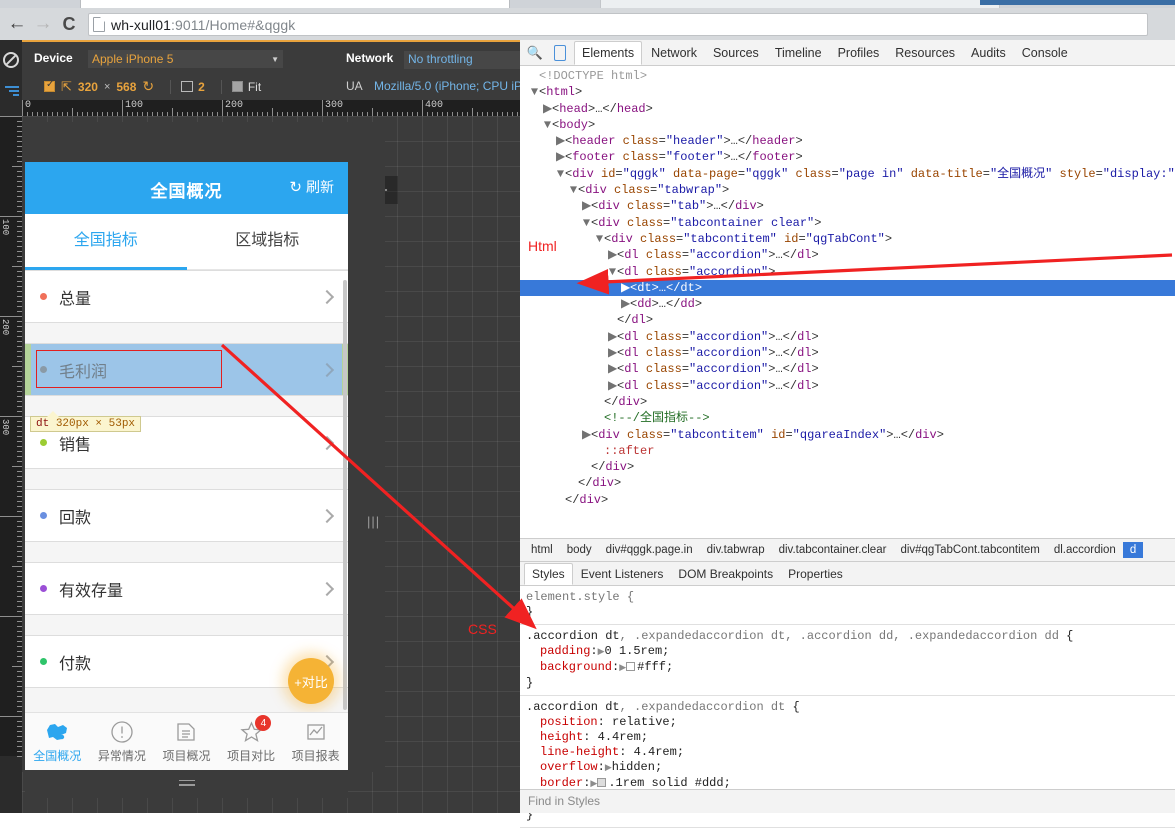  I want to click on dom-node: ▼<div class="tabwrap">, so click(847, 190).